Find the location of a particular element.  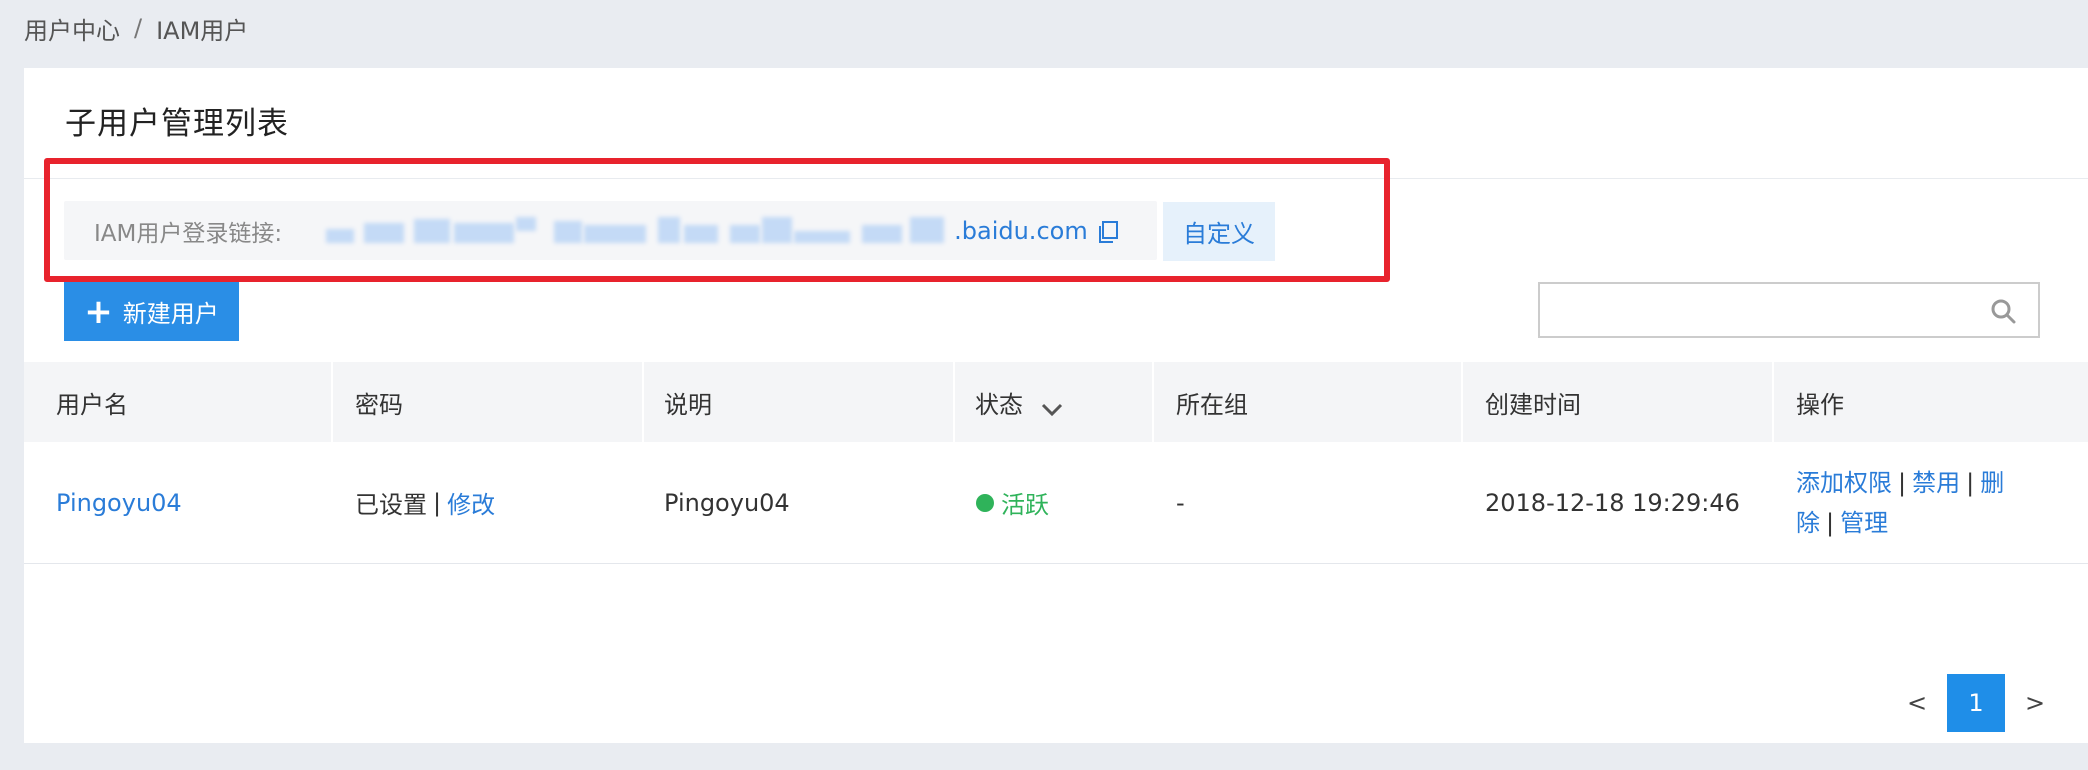

breadcrumb-item-iam-users: IAM用户 is located at coordinates (202, 30).